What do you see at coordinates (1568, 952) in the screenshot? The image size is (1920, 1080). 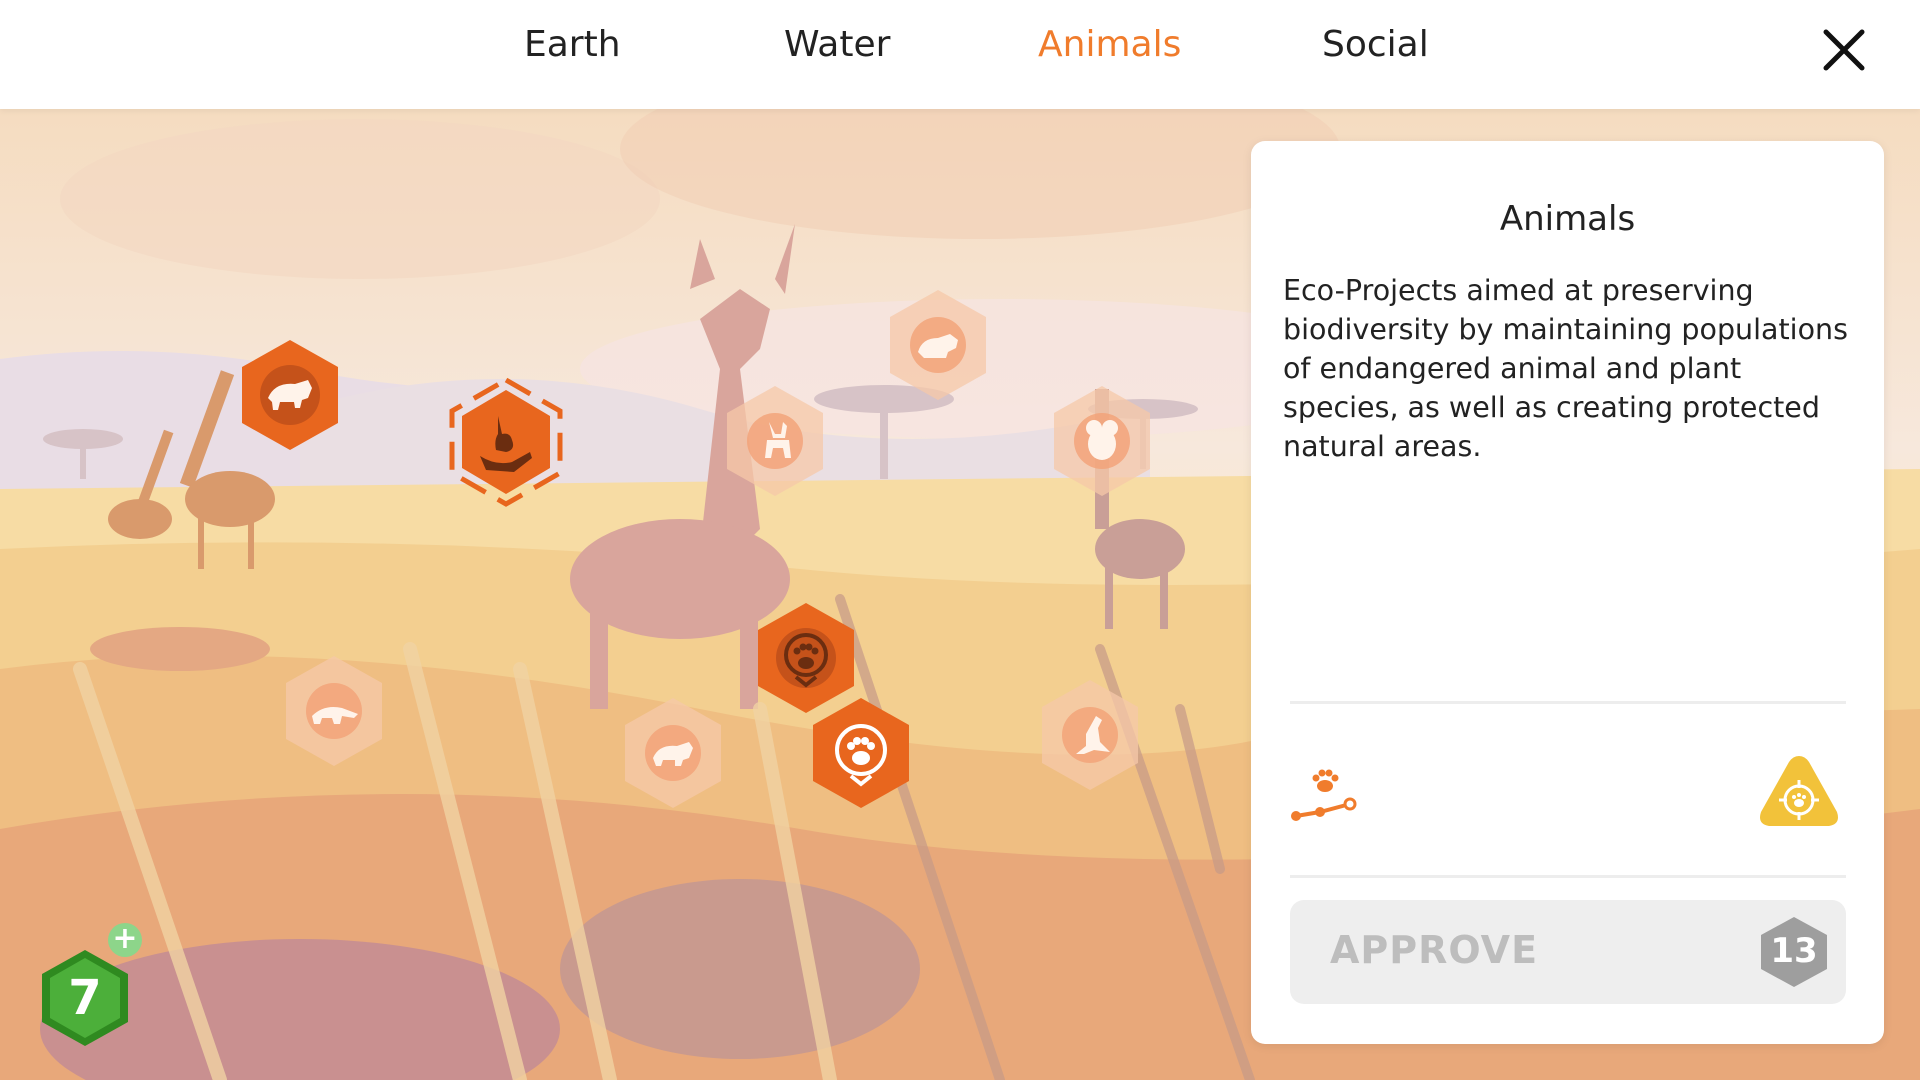 I see `approve-button: APPROVE 13` at bounding box center [1568, 952].